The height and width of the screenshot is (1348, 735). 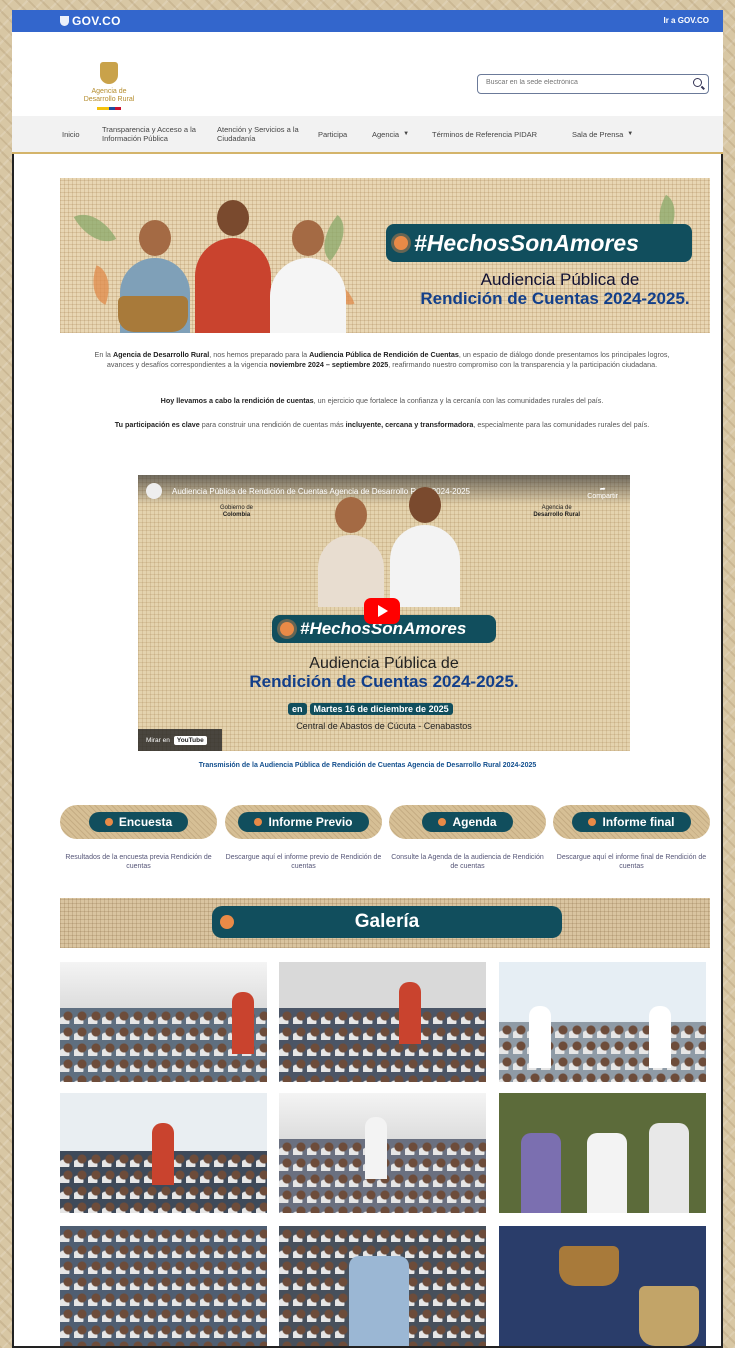 What do you see at coordinates (555, 298) in the screenshot?
I see `banner-title-line2: Rendición de Cuentas 2024-2025.` at bounding box center [555, 298].